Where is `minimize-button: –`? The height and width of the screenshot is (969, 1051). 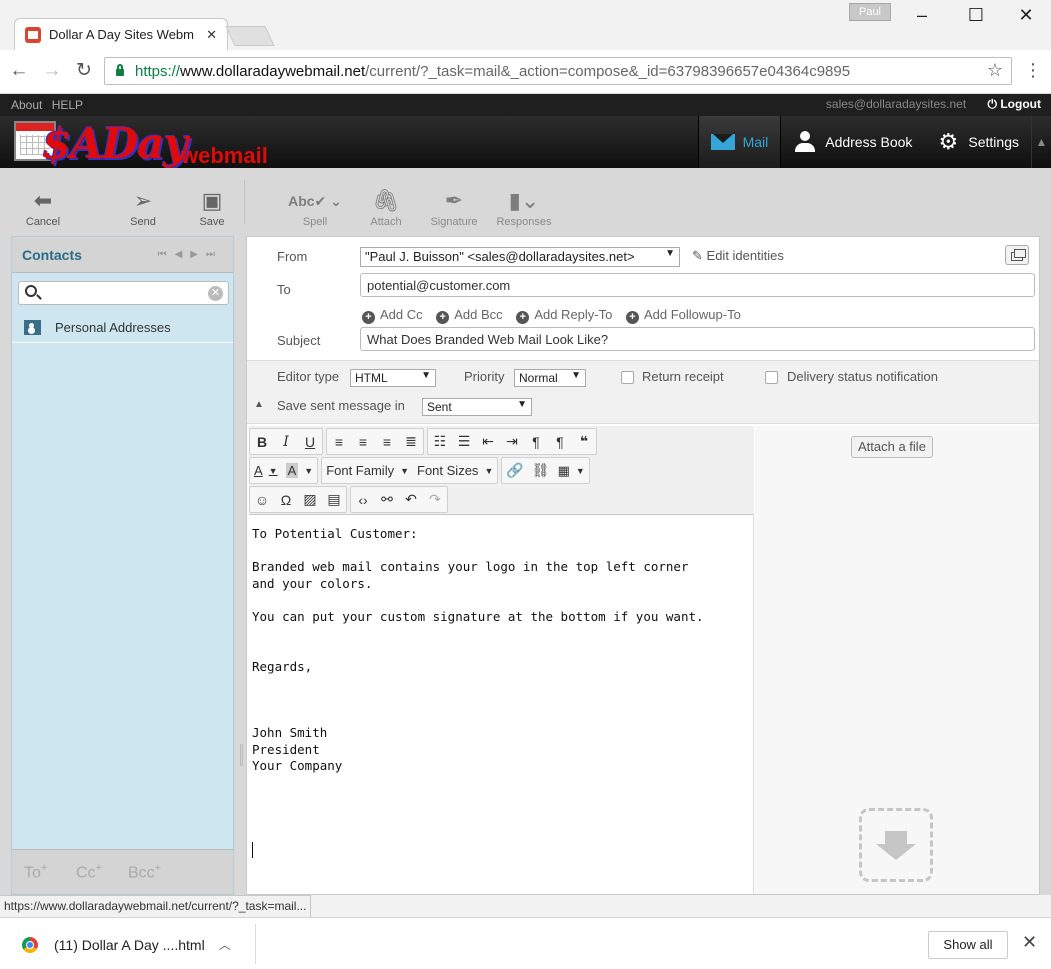 minimize-button: – is located at coordinates (922, 15).